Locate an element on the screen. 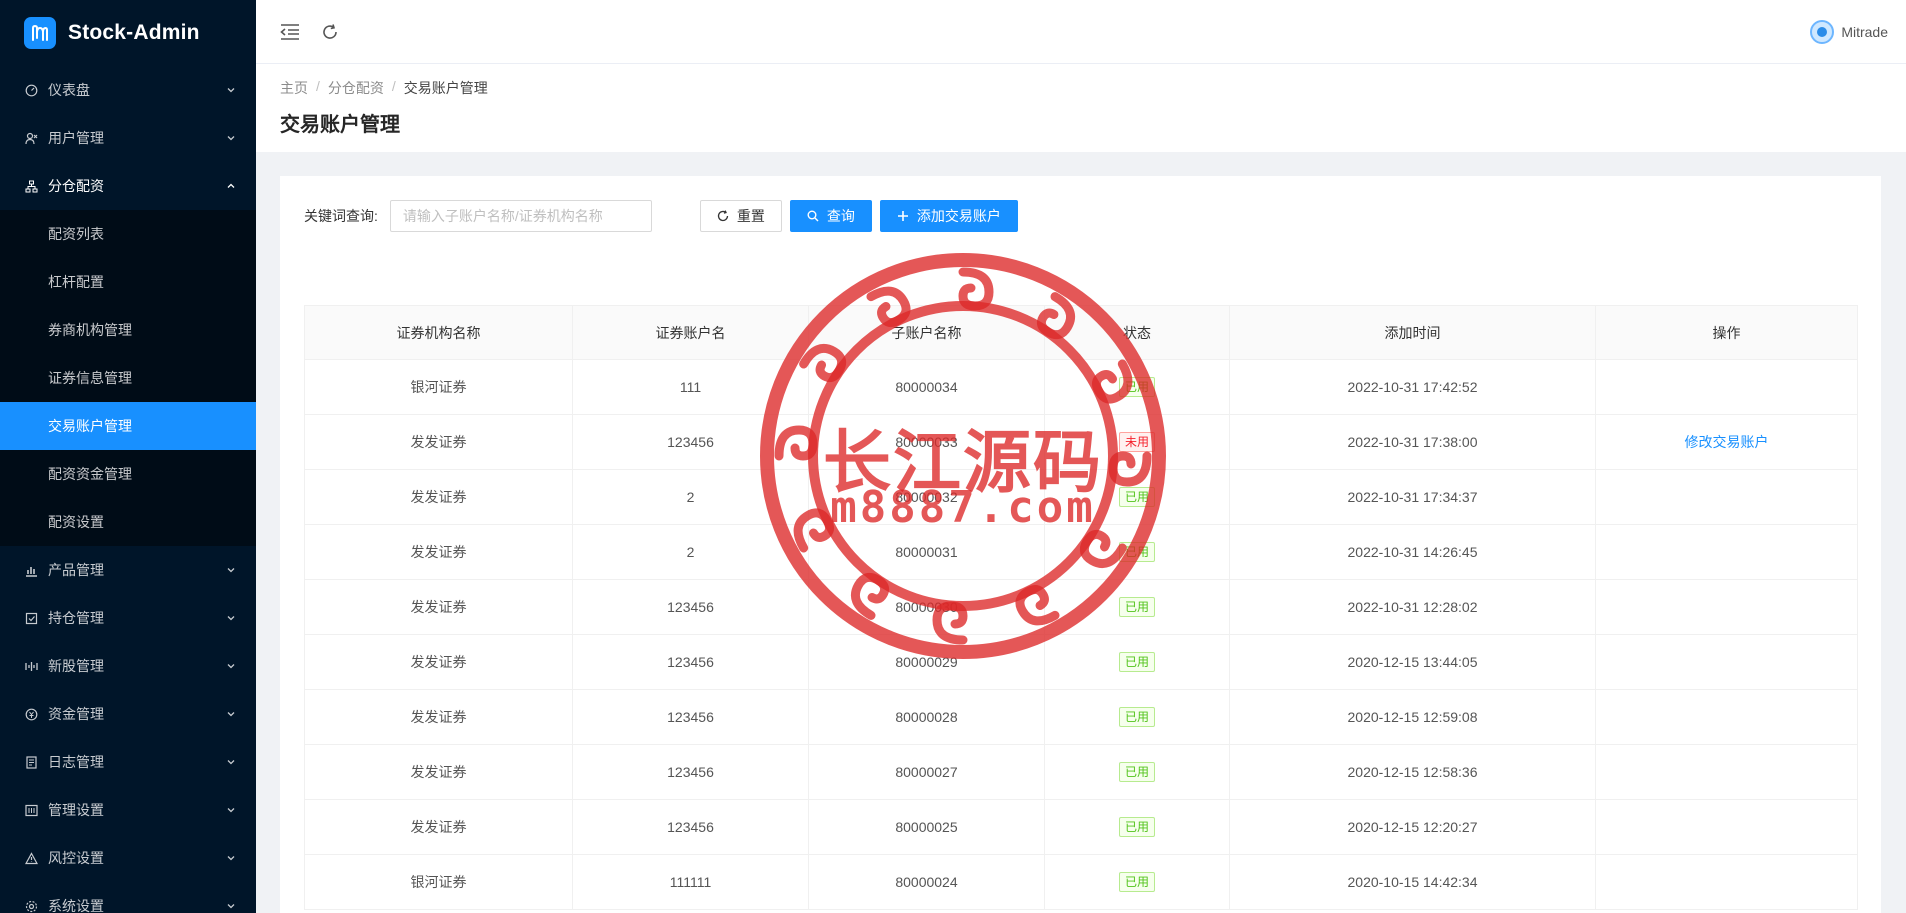 The image size is (1906, 913). sidebar-item-2: 分仓配资 is located at coordinates (128, 186).